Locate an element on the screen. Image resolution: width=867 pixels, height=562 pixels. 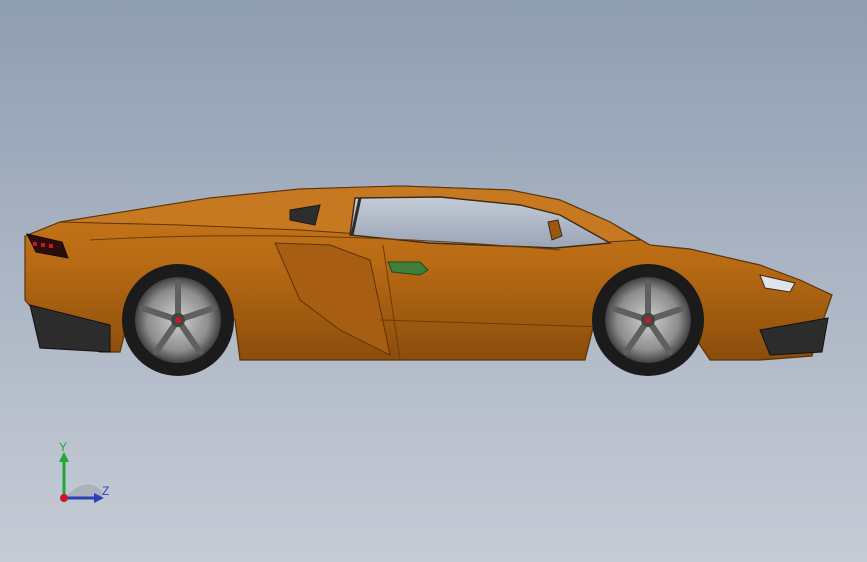
y-axis-label: Y is located at coordinates (63, 447).